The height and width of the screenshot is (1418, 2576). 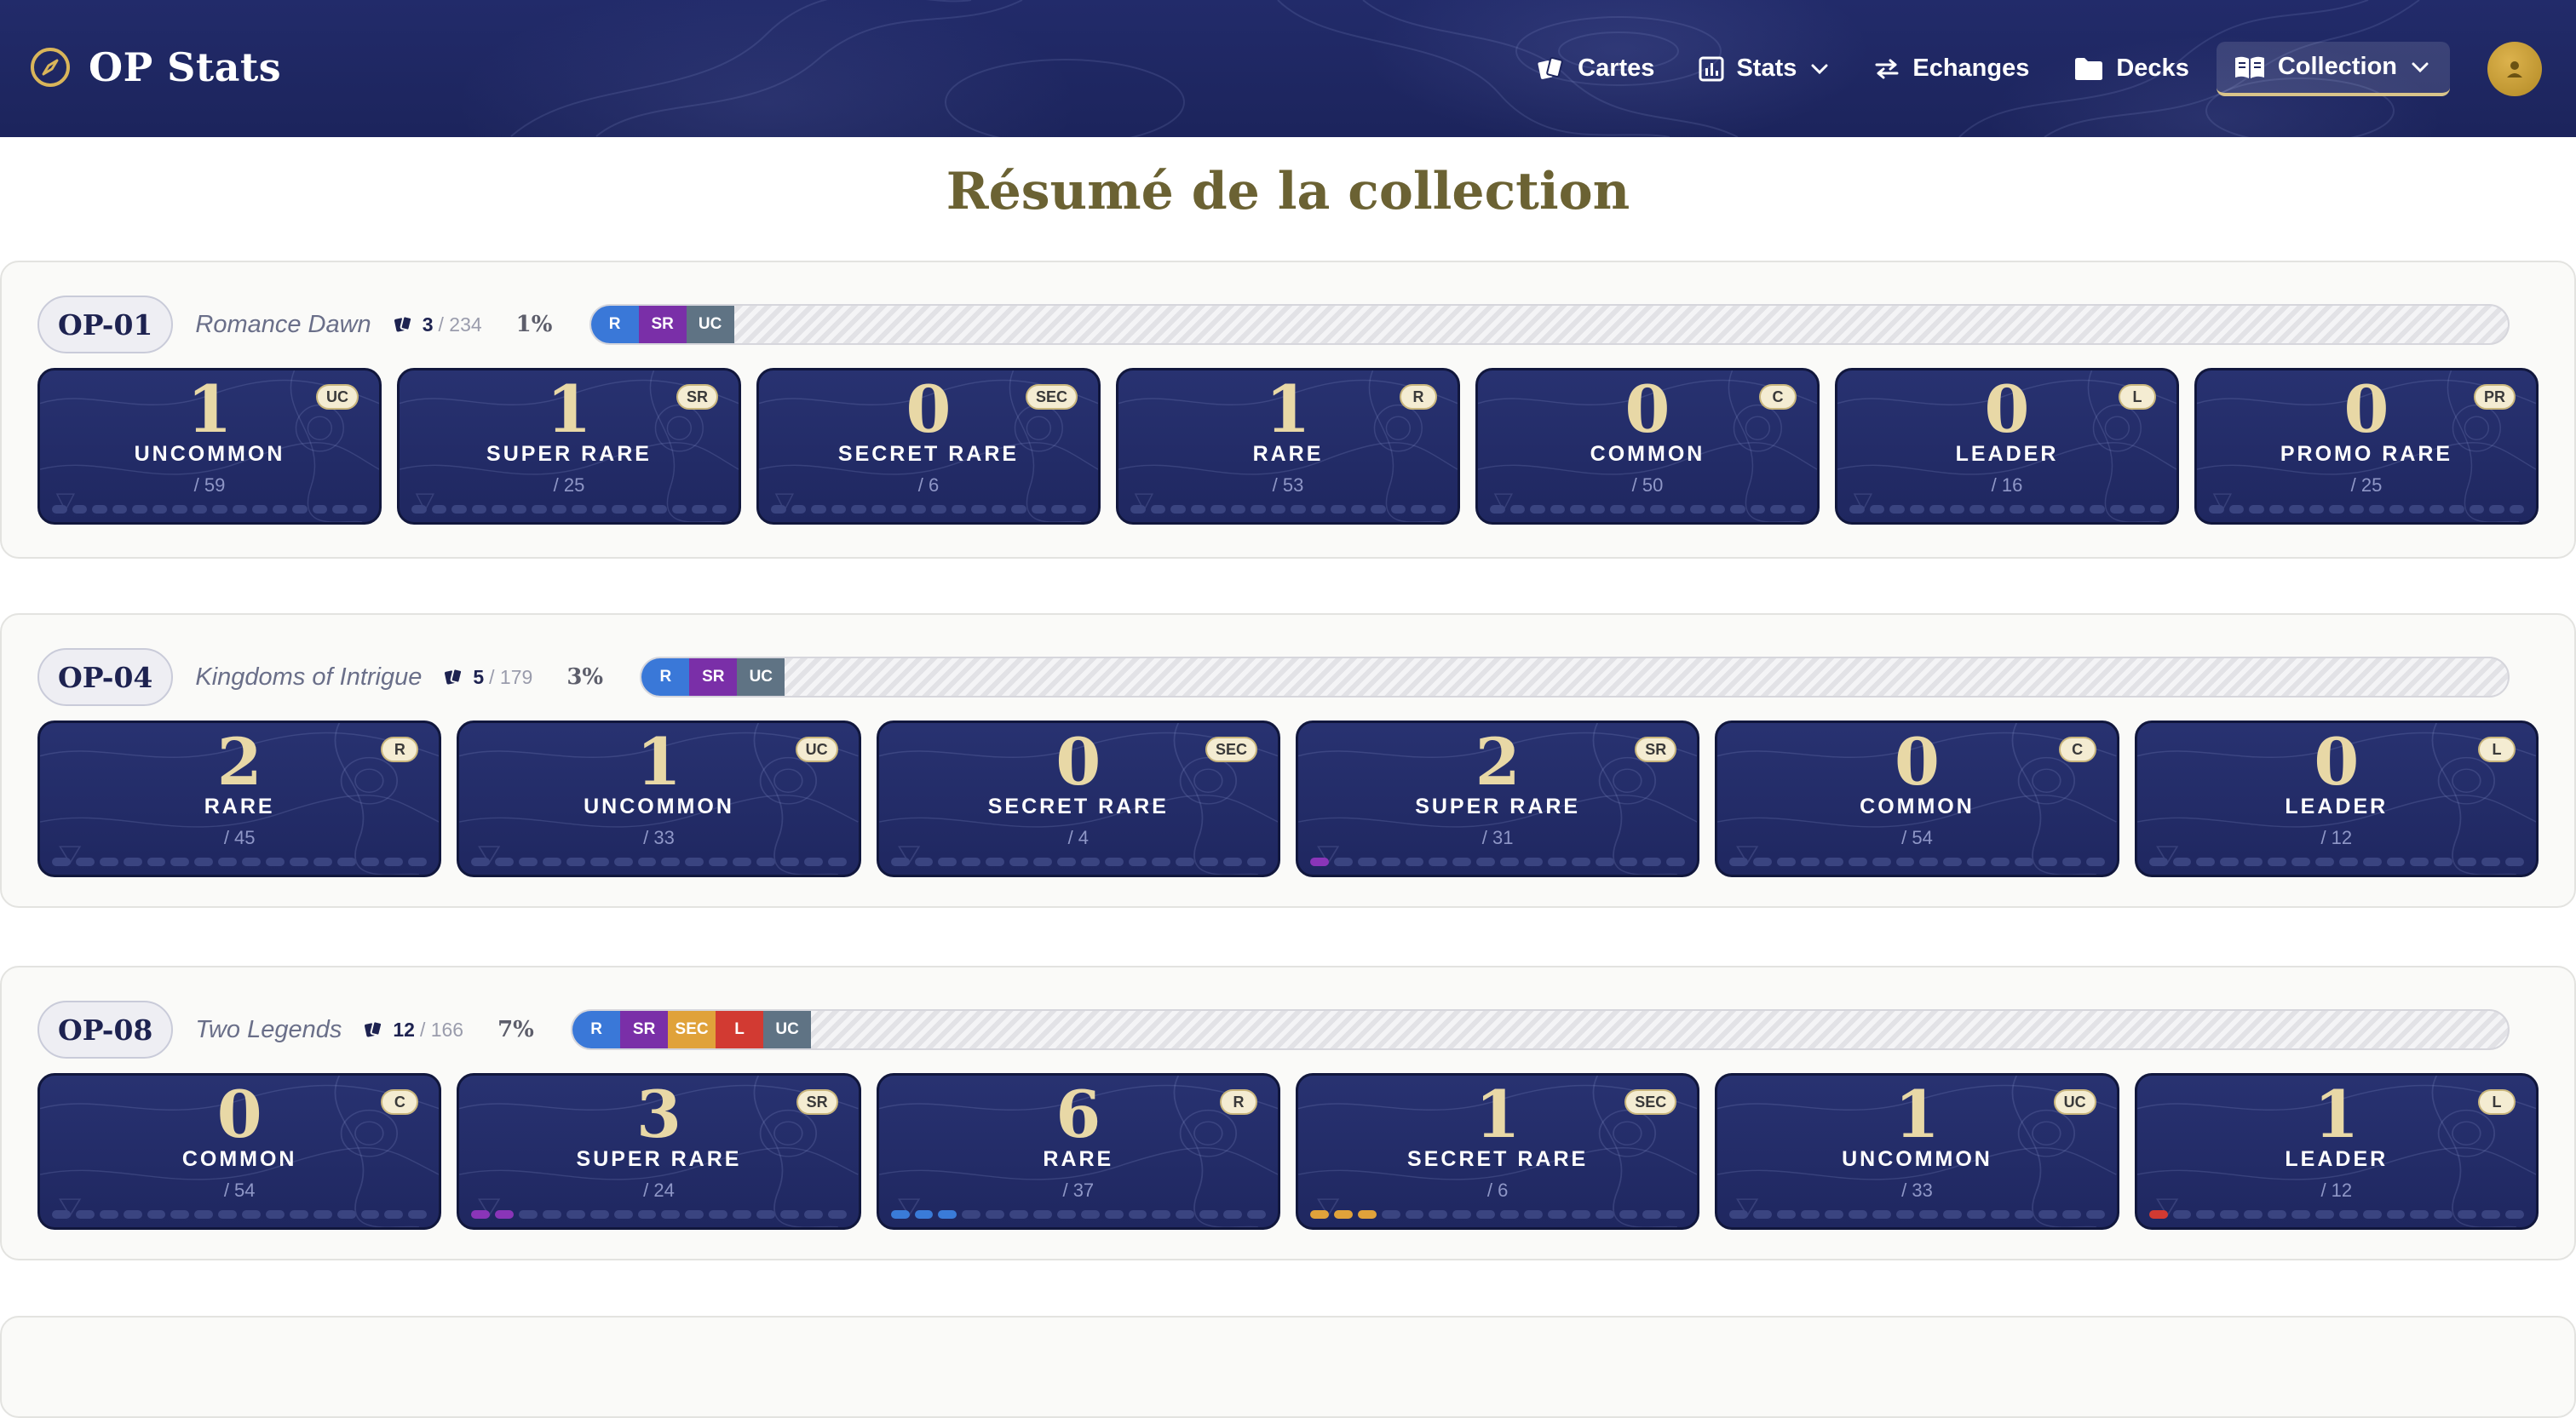 What do you see at coordinates (2007, 447) in the screenshot?
I see `rarity-card-l: 0 LEADER / 16 L` at bounding box center [2007, 447].